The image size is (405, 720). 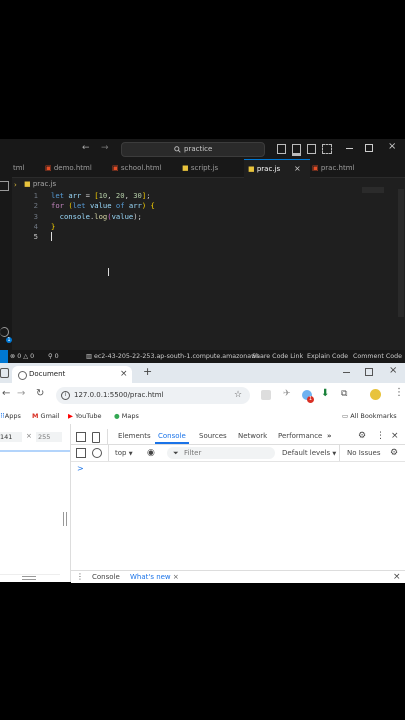 What do you see at coordinates (44, 184) in the screenshot?
I see `breadcrumb-label: prac.js` at bounding box center [44, 184].